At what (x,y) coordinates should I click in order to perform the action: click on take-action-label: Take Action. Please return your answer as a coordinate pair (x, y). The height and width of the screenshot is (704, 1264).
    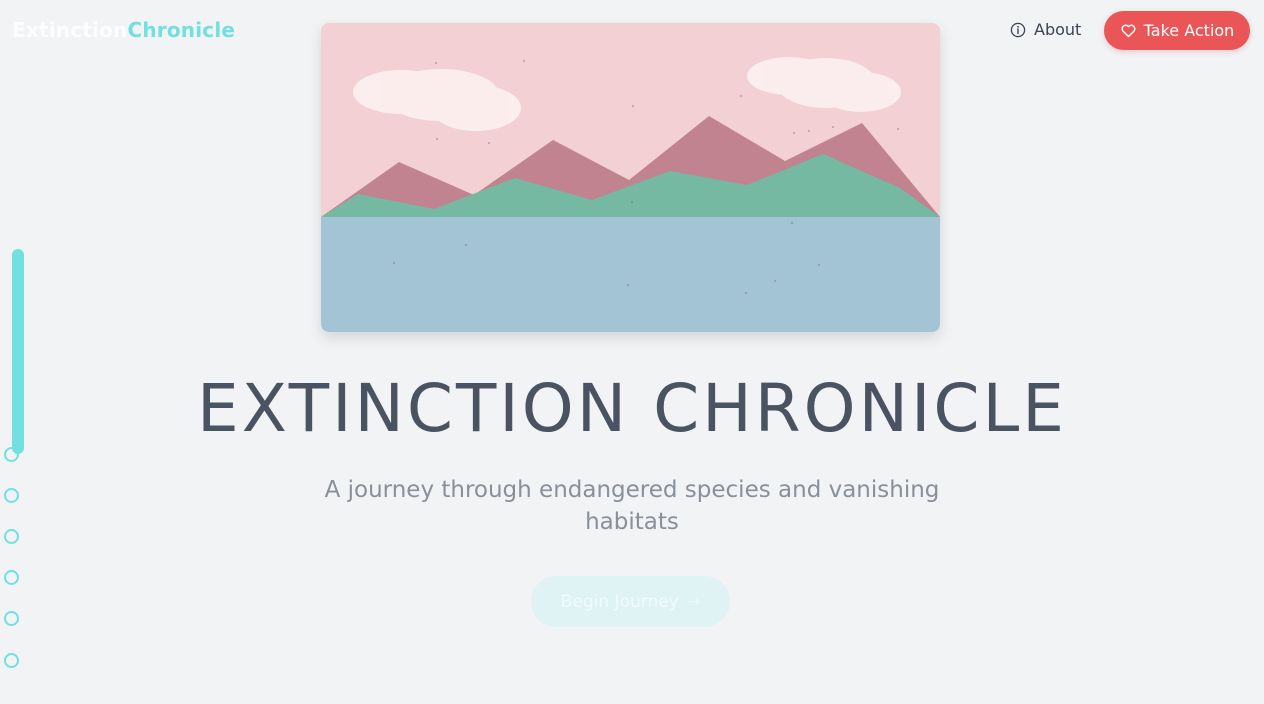
    Looking at the image, I should click on (1189, 30).